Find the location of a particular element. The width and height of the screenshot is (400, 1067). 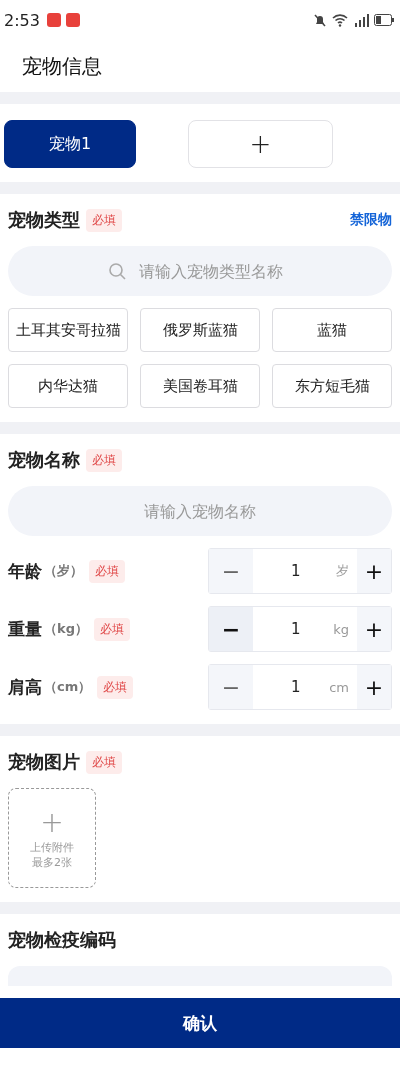

section-title: 肩高 is located at coordinates (25, 687).